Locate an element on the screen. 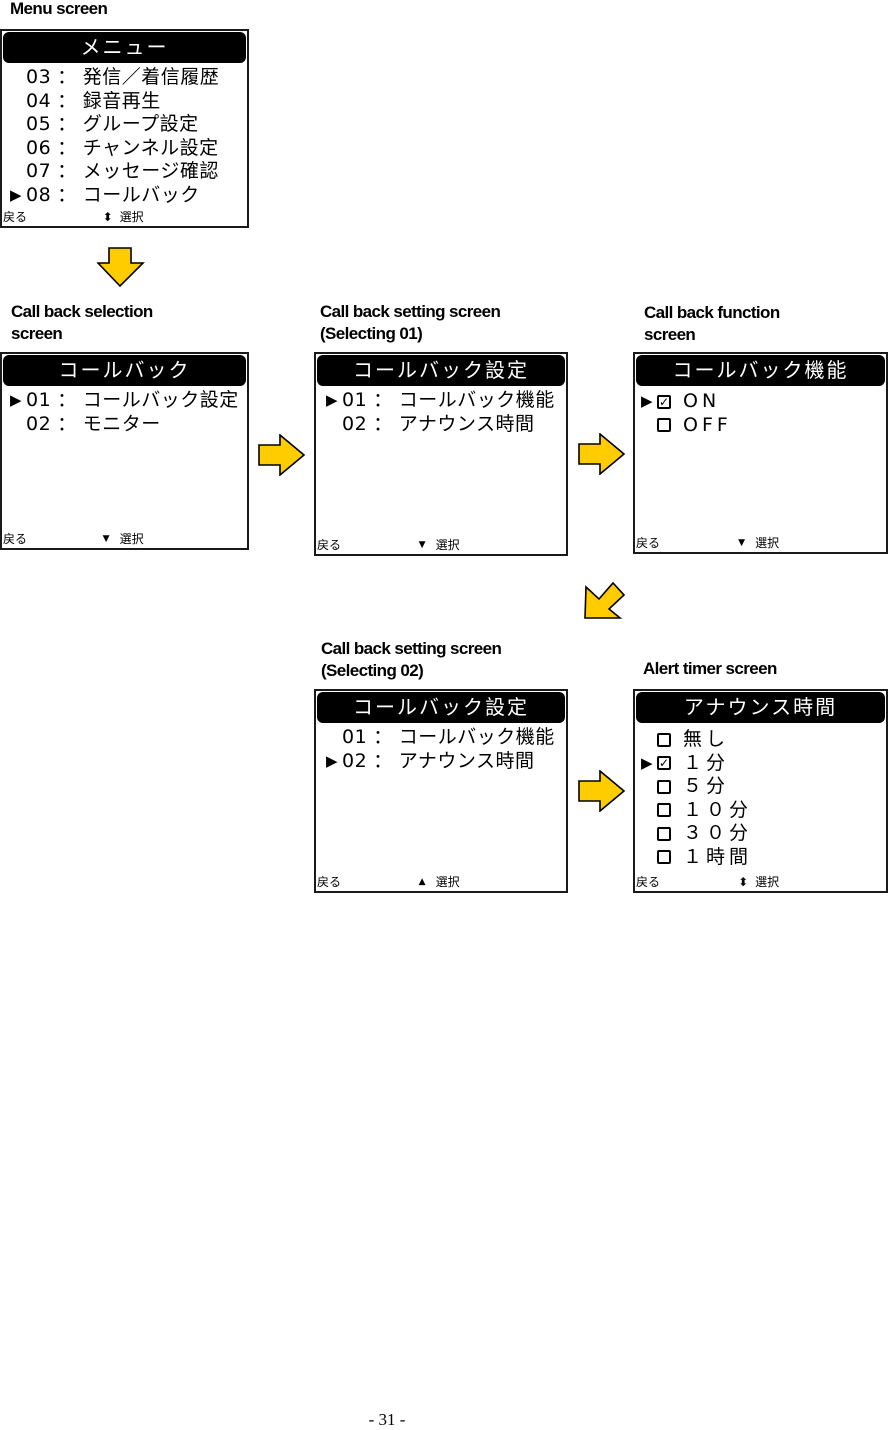 This screenshot has height=1430, width=888. option-item: ▶無し is located at coordinates (761, 740).